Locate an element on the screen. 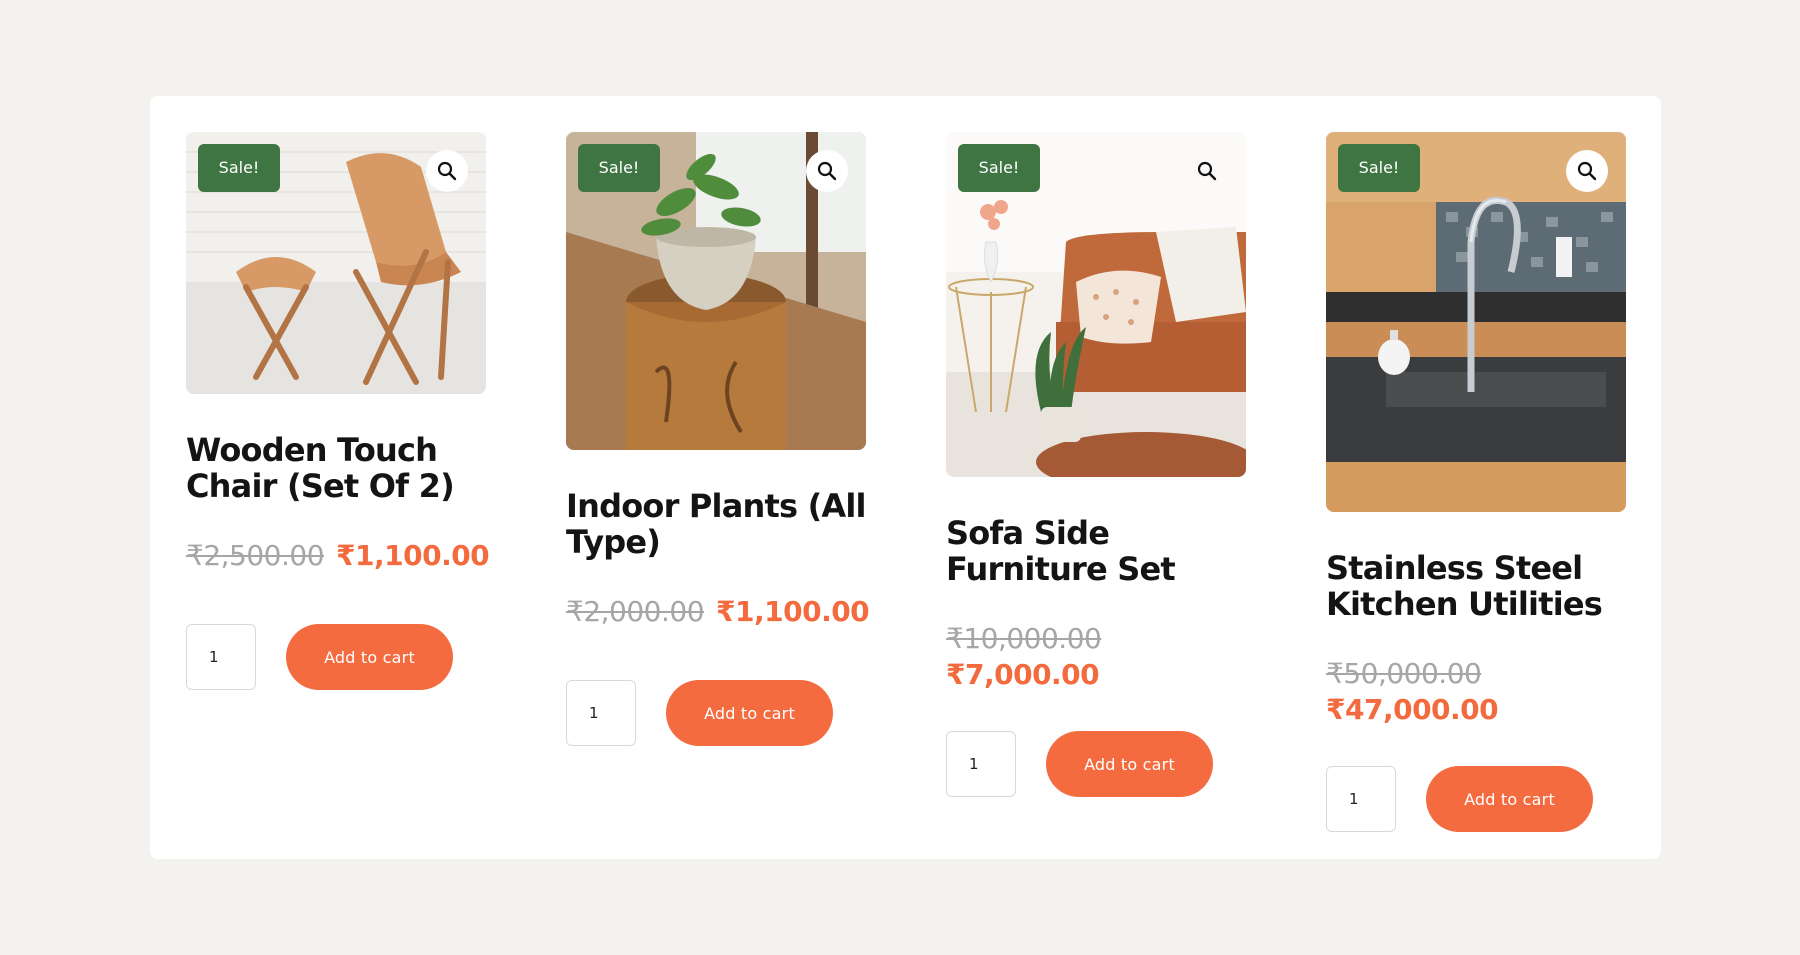 Image resolution: width=1800 pixels, height=955 pixels. regular-price: ₹2,000.00 is located at coordinates (635, 611).